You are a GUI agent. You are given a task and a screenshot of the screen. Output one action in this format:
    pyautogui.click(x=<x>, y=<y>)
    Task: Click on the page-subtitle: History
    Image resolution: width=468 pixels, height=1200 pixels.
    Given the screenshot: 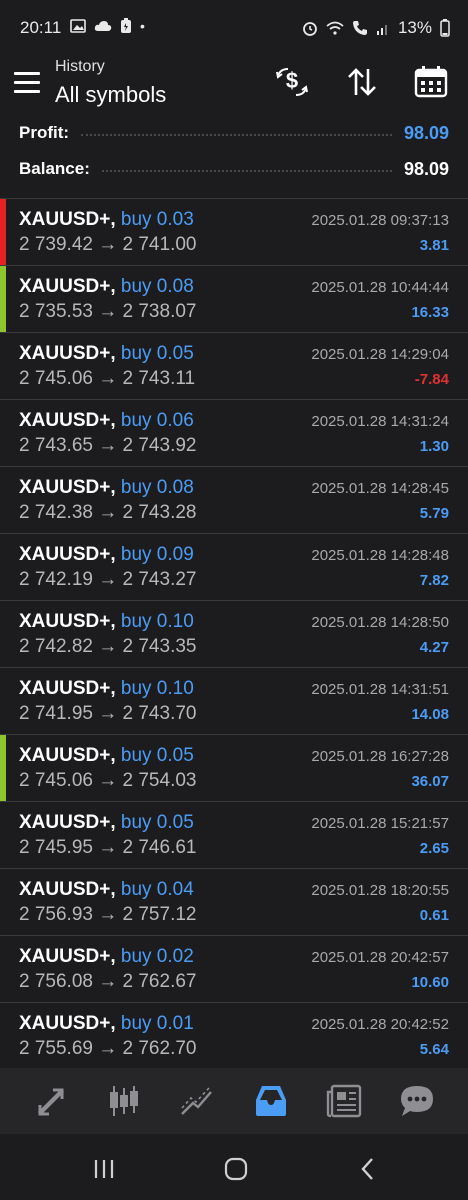 What is the action you would take?
    pyautogui.click(x=80, y=66)
    